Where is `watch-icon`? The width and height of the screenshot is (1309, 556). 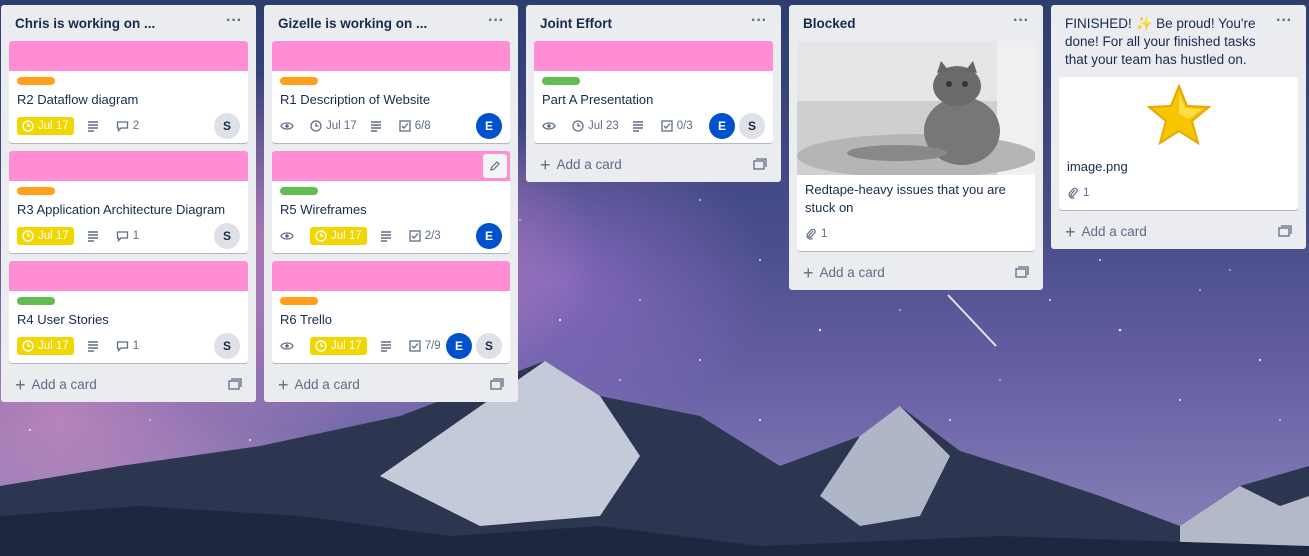
watch-icon is located at coordinates (551, 126).